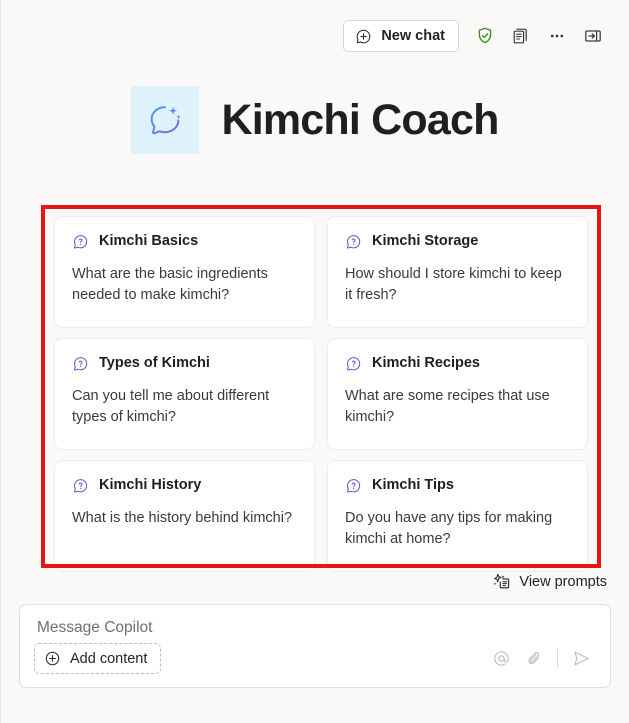 The width and height of the screenshot is (629, 723). Describe the element at coordinates (457, 486) in the screenshot. I see `card-header: Kimchi Tips` at that location.